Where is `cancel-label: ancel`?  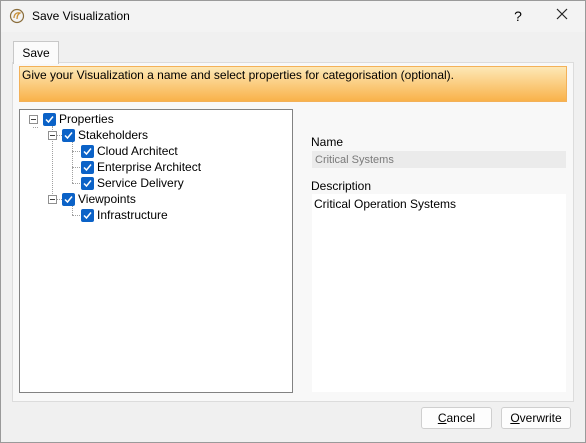 cancel-label: ancel is located at coordinates (461, 418).